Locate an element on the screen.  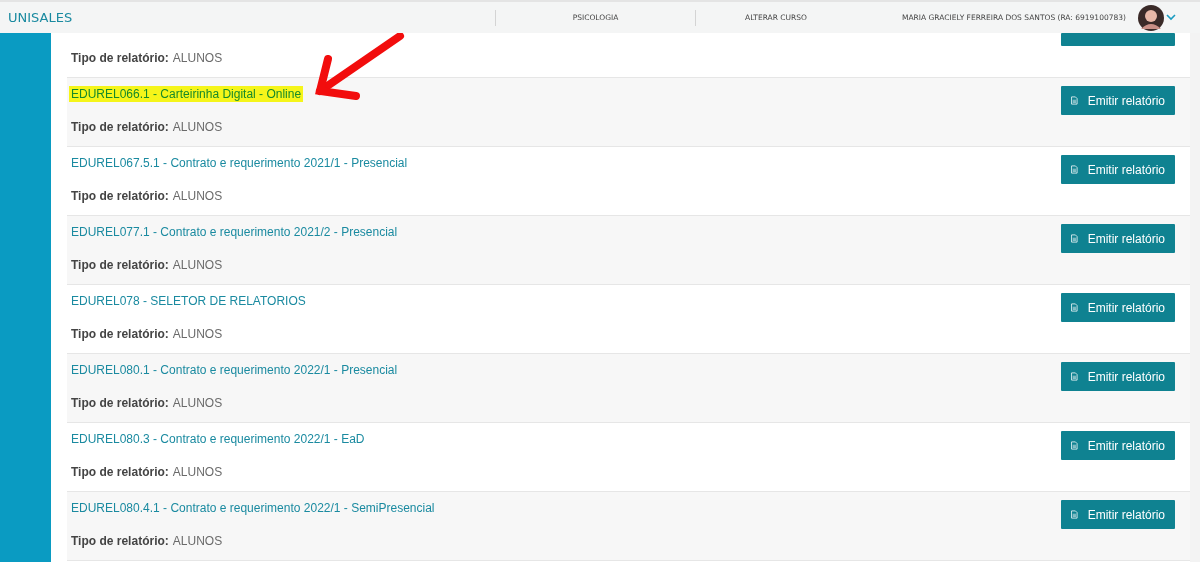
avatar-icon is located at coordinates (1150, 17).